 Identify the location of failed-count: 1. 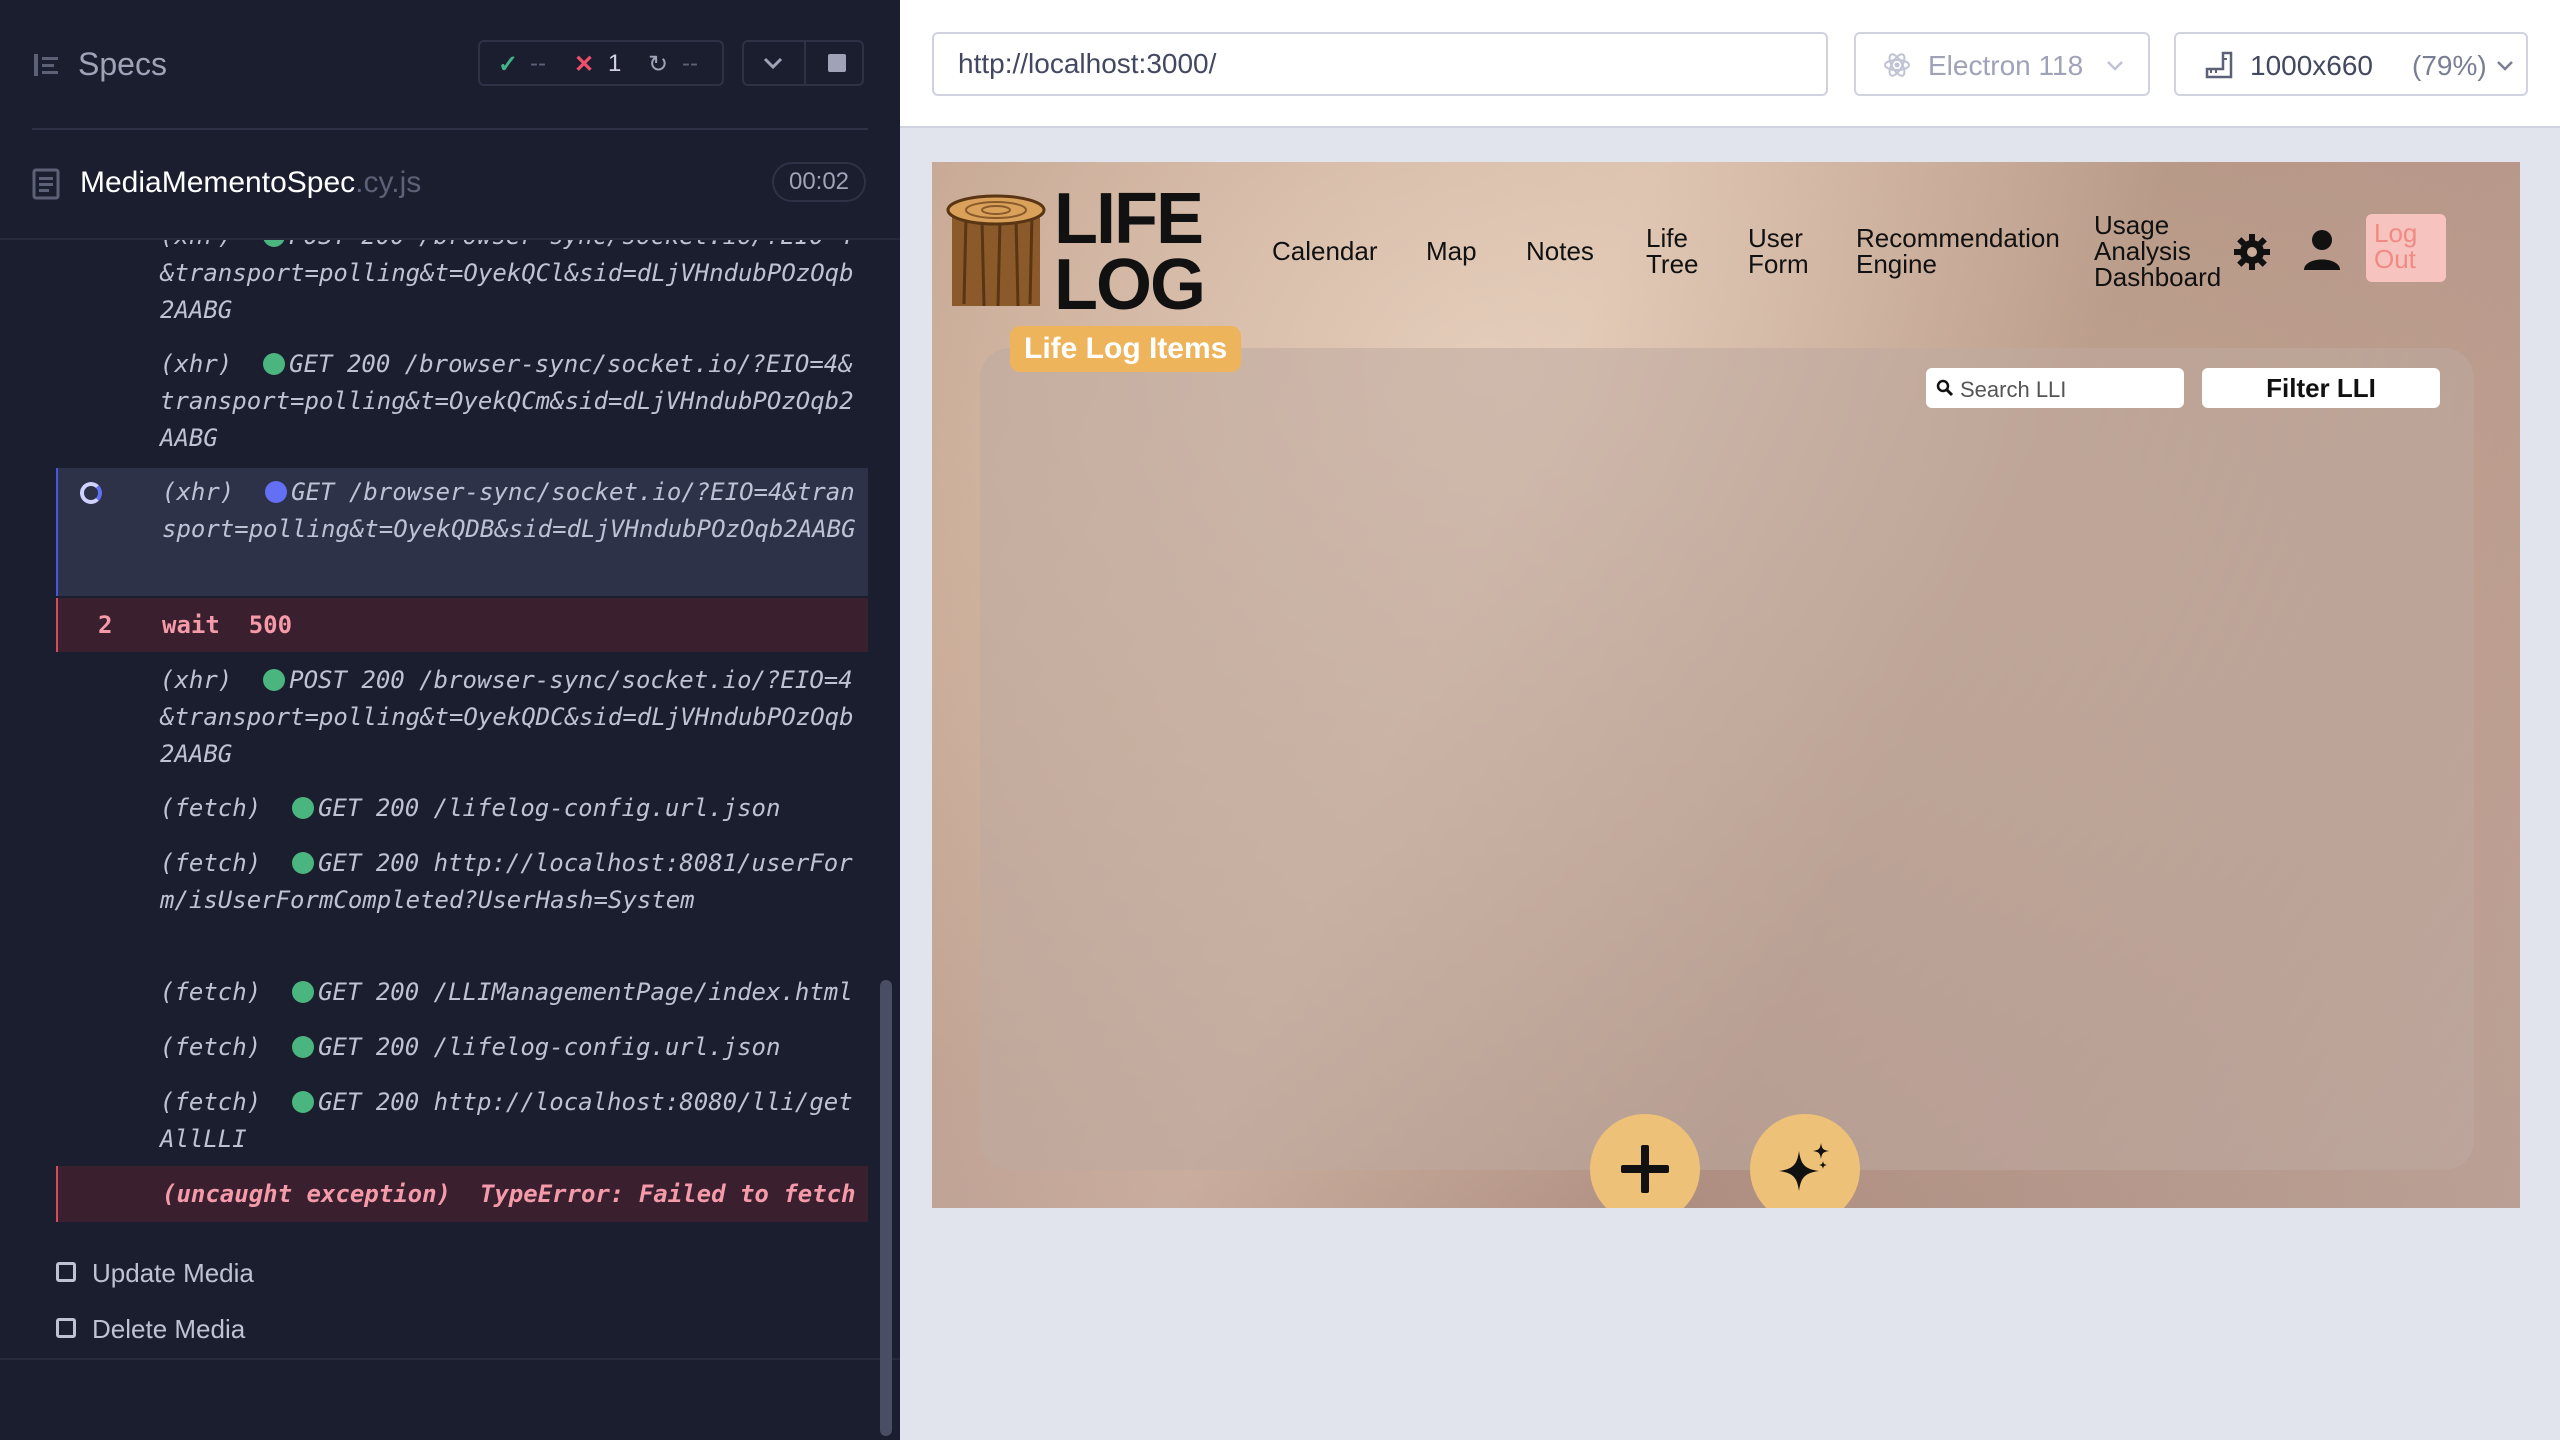
(615, 63).